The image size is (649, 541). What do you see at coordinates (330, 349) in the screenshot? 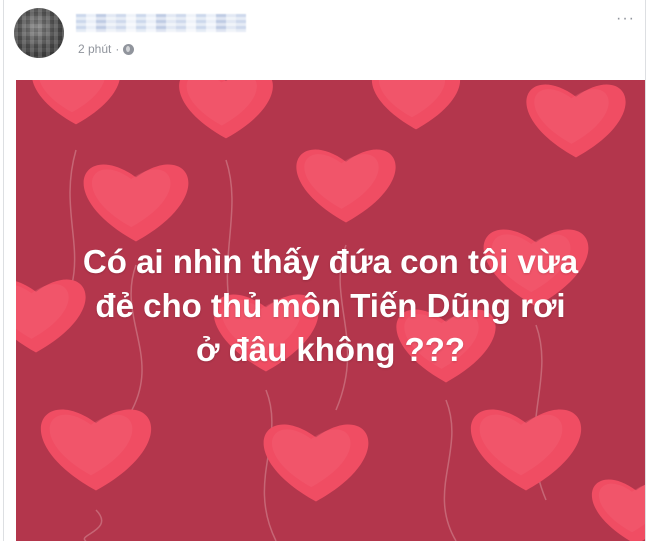
I see `post-text-line-3: ở đâu không ???` at bounding box center [330, 349].